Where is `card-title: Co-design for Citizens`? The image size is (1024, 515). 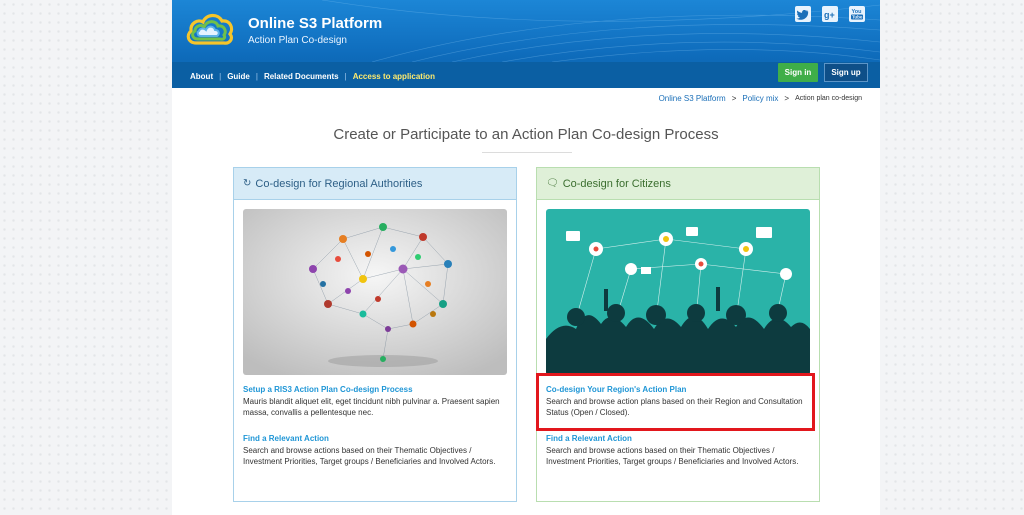
card-title: Co-design for Citizens is located at coordinates (616, 183).